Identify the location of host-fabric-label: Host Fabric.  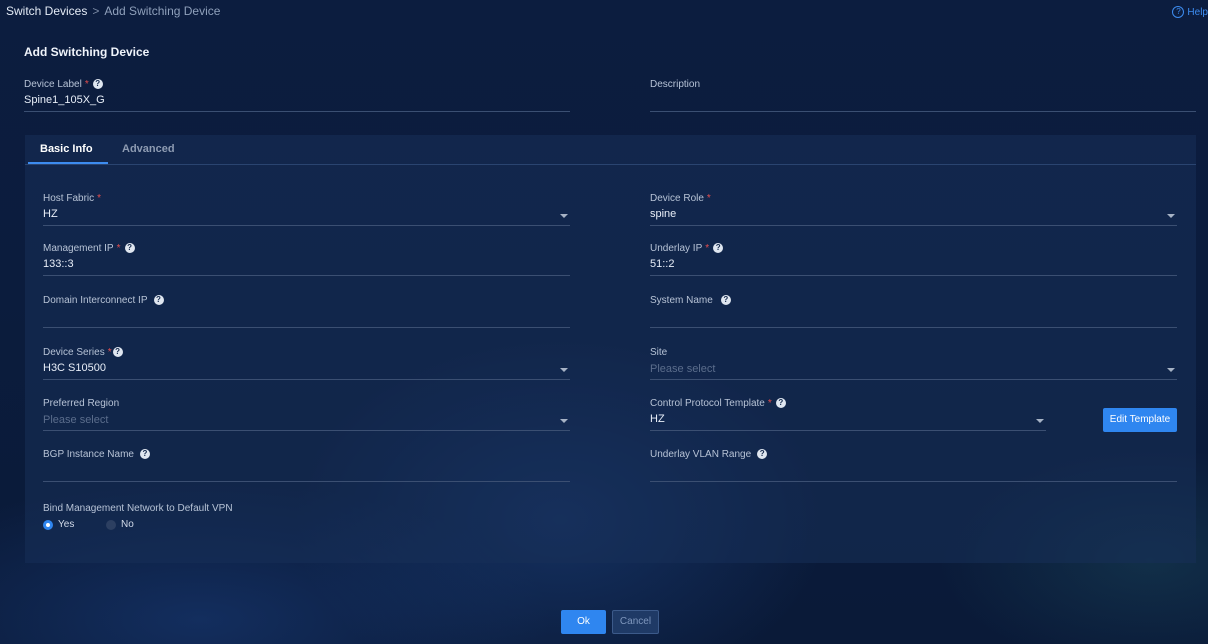
(69, 198).